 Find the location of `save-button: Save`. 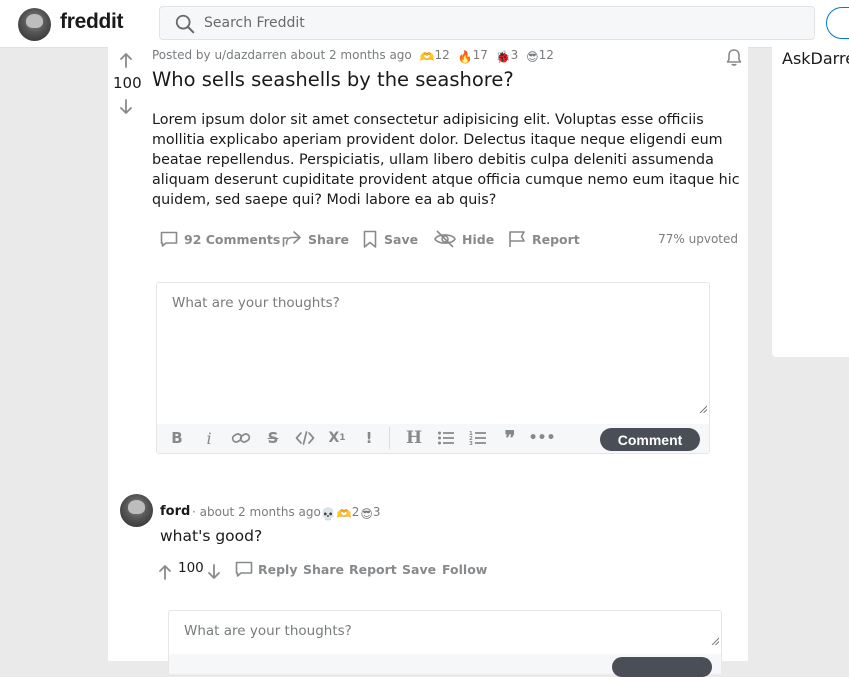

save-button: Save is located at coordinates (389, 239).